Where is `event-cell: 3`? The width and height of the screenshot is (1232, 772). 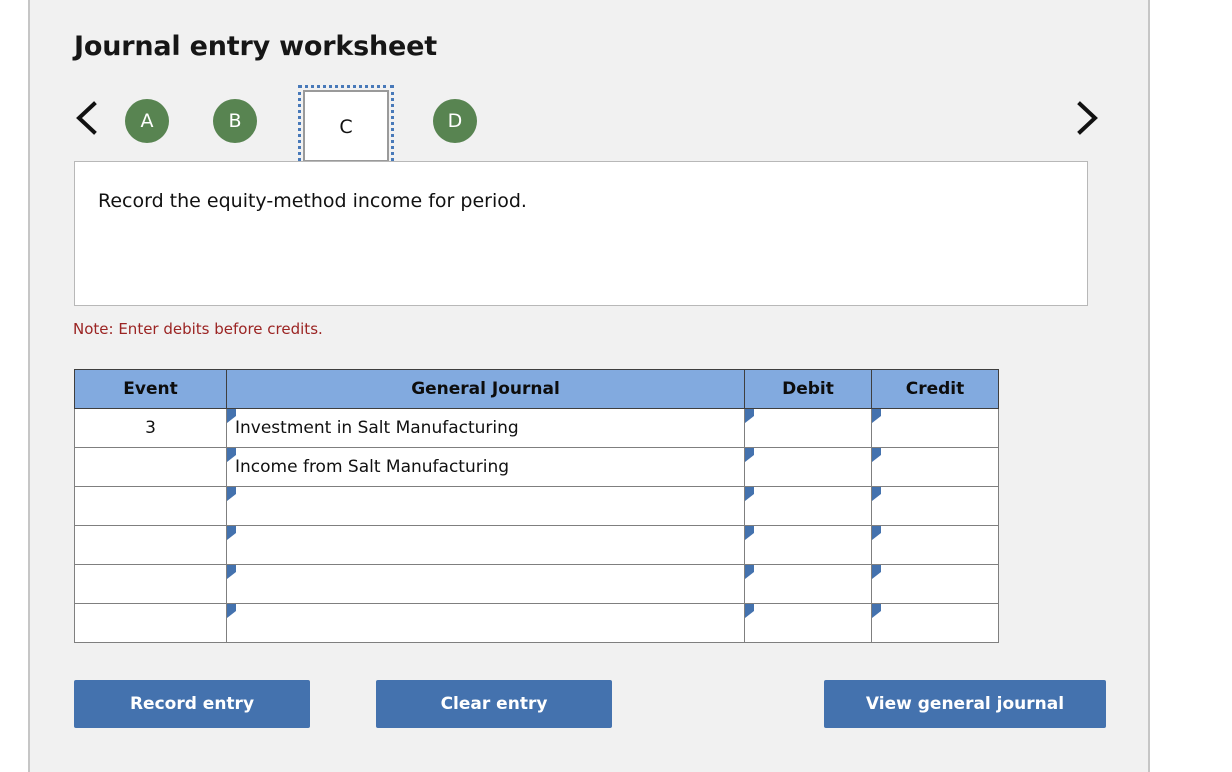
event-cell: 3 is located at coordinates (150, 428).